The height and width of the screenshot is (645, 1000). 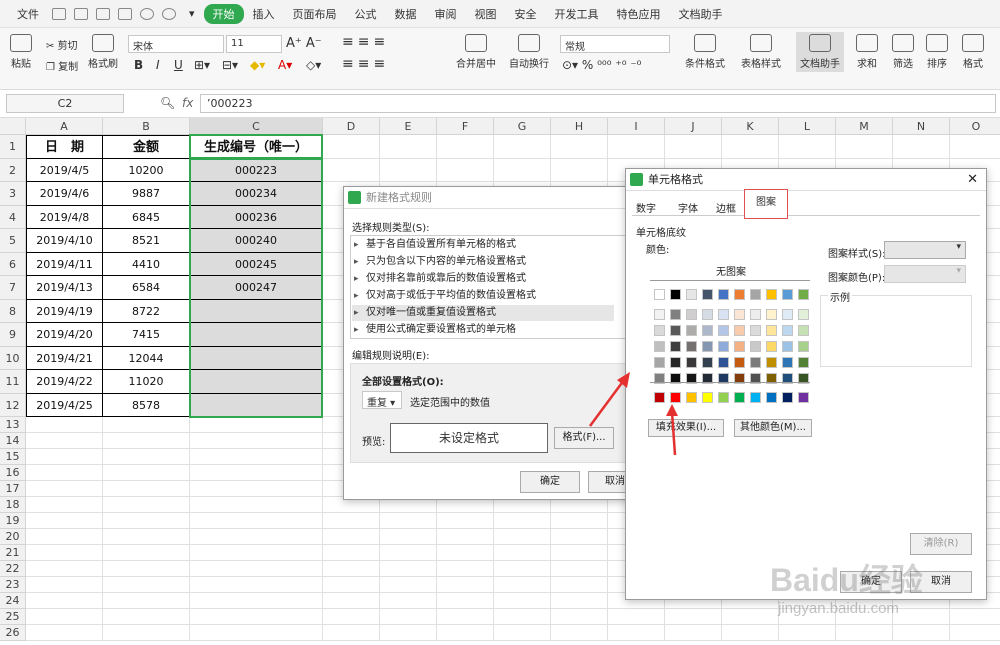 What do you see at coordinates (633, 414) in the screenshot?
I see `annotation-arrows` at bounding box center [633, 414].